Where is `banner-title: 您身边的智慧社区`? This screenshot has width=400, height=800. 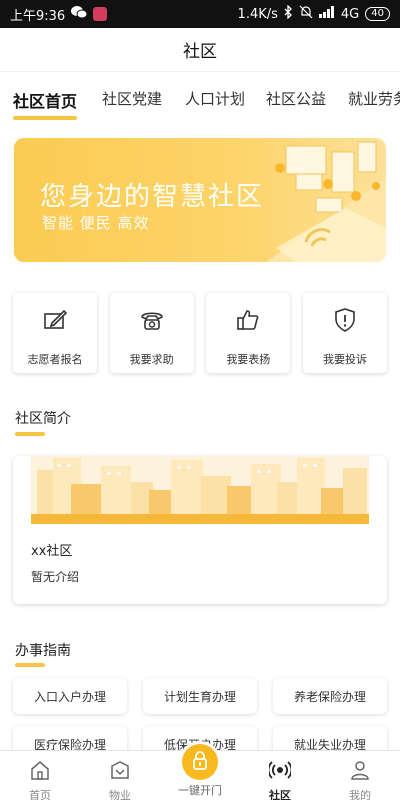
banner-title: 您身边的智慧社区 is located at coordinates (152, 197).